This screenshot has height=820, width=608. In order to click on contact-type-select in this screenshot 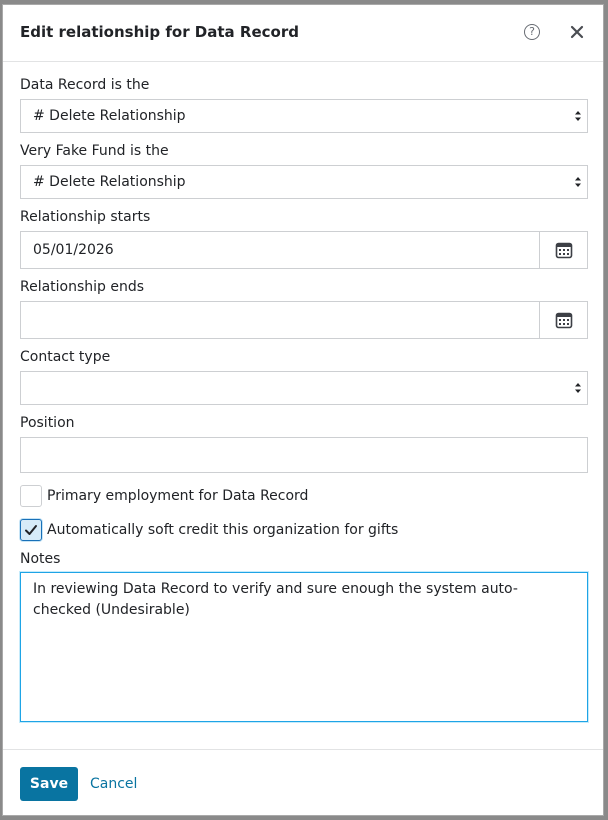, I will do `click(304, 388)`.